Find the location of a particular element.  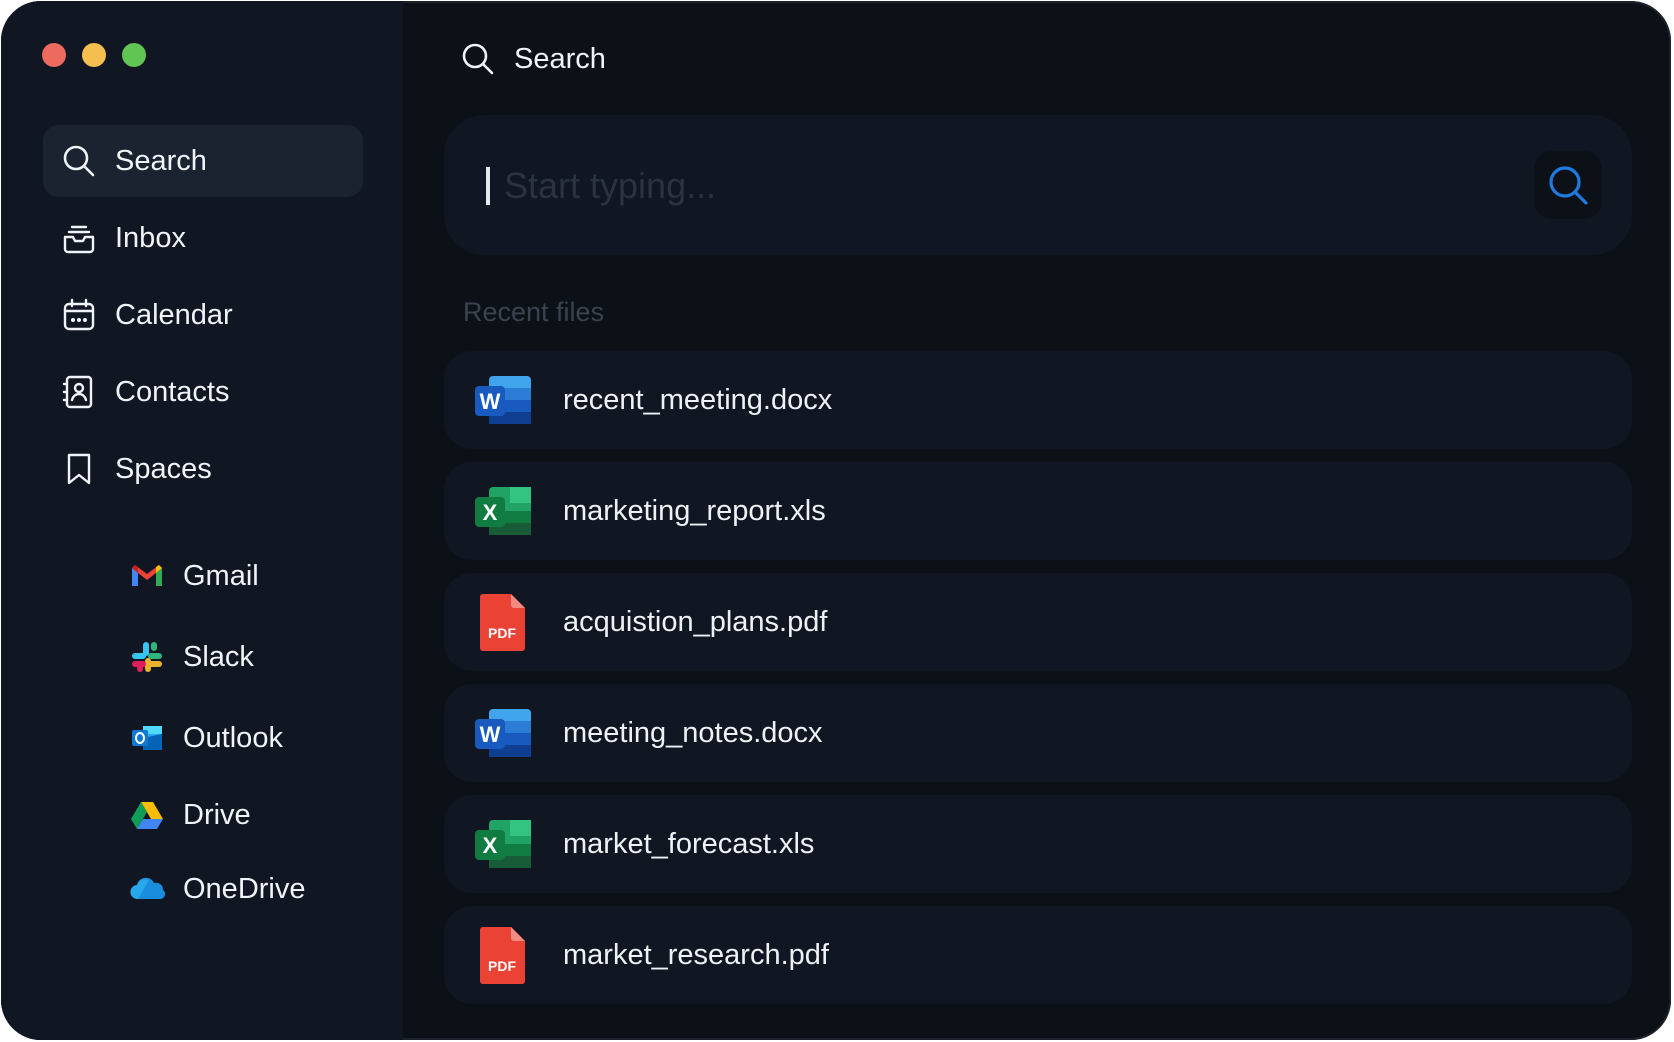

file-name: meeting_notes.docx is located at coordinates (693, 732).